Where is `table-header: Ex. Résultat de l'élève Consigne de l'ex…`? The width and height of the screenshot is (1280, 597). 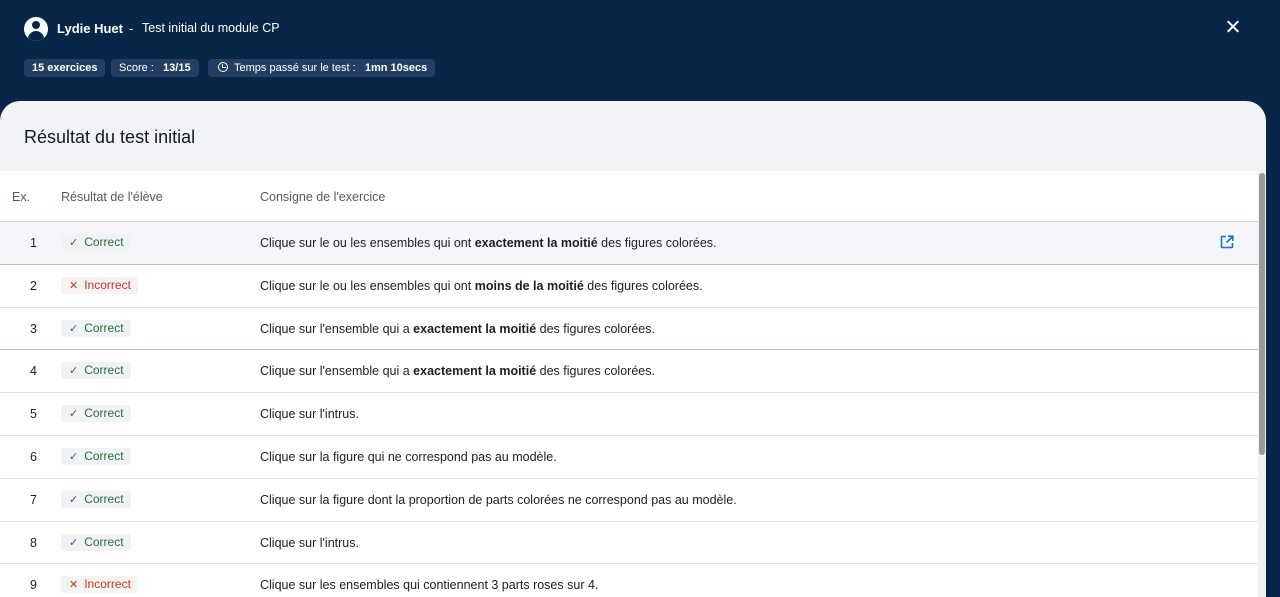
table-header: Ex. Résultat de l'élève Consigne de l'ex… is located at coordinates (629, 196).